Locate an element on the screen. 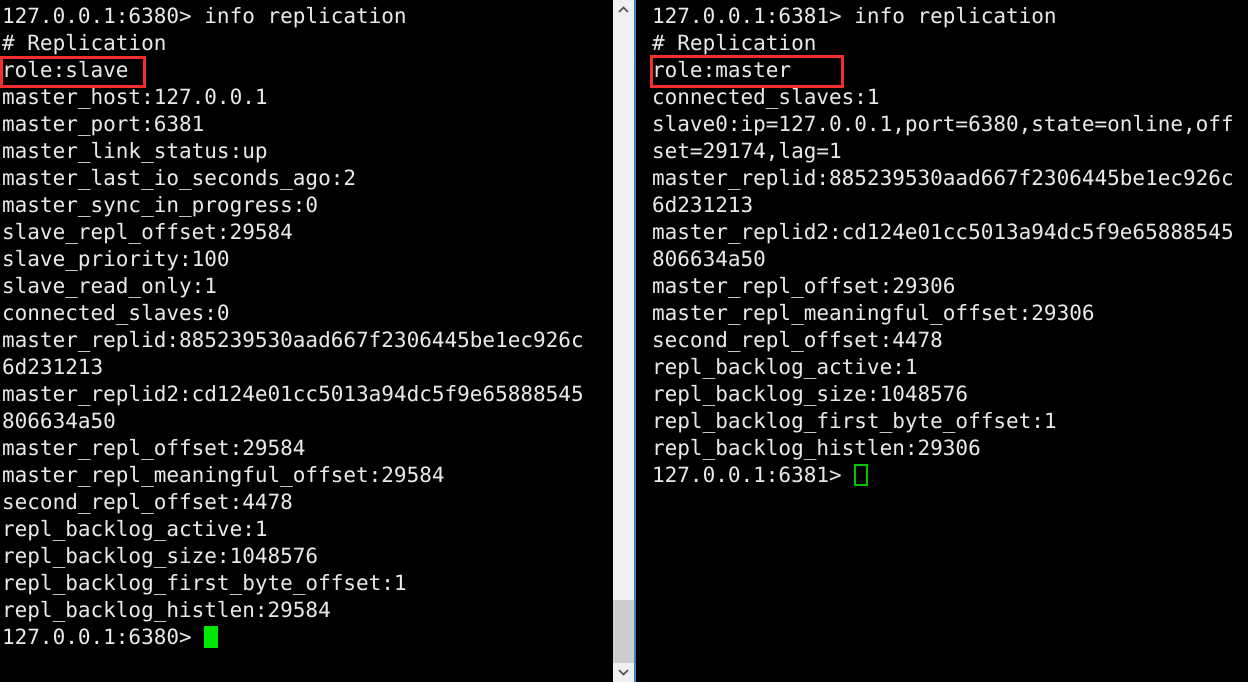  terminal-line: master_repl_meaningful_offset:29584 is located at coordinates (223, 475).